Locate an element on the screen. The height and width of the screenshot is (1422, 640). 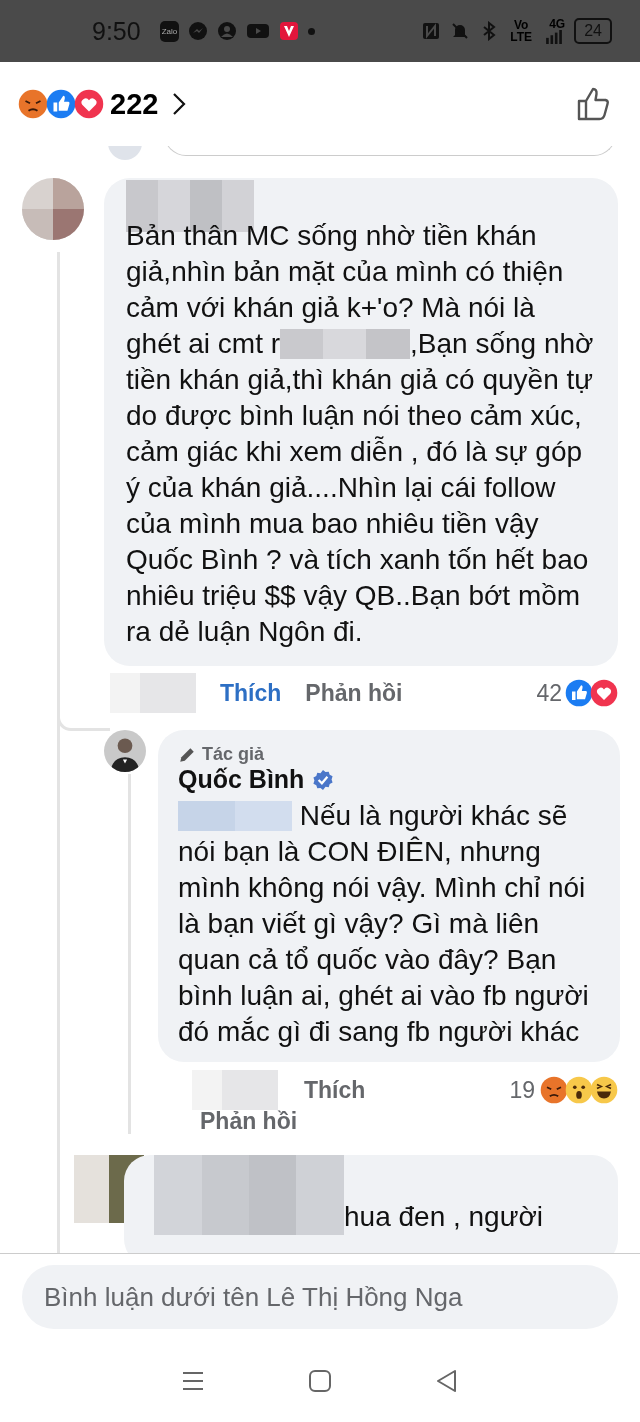
video-play-icon is located at coordinates (258, 31).